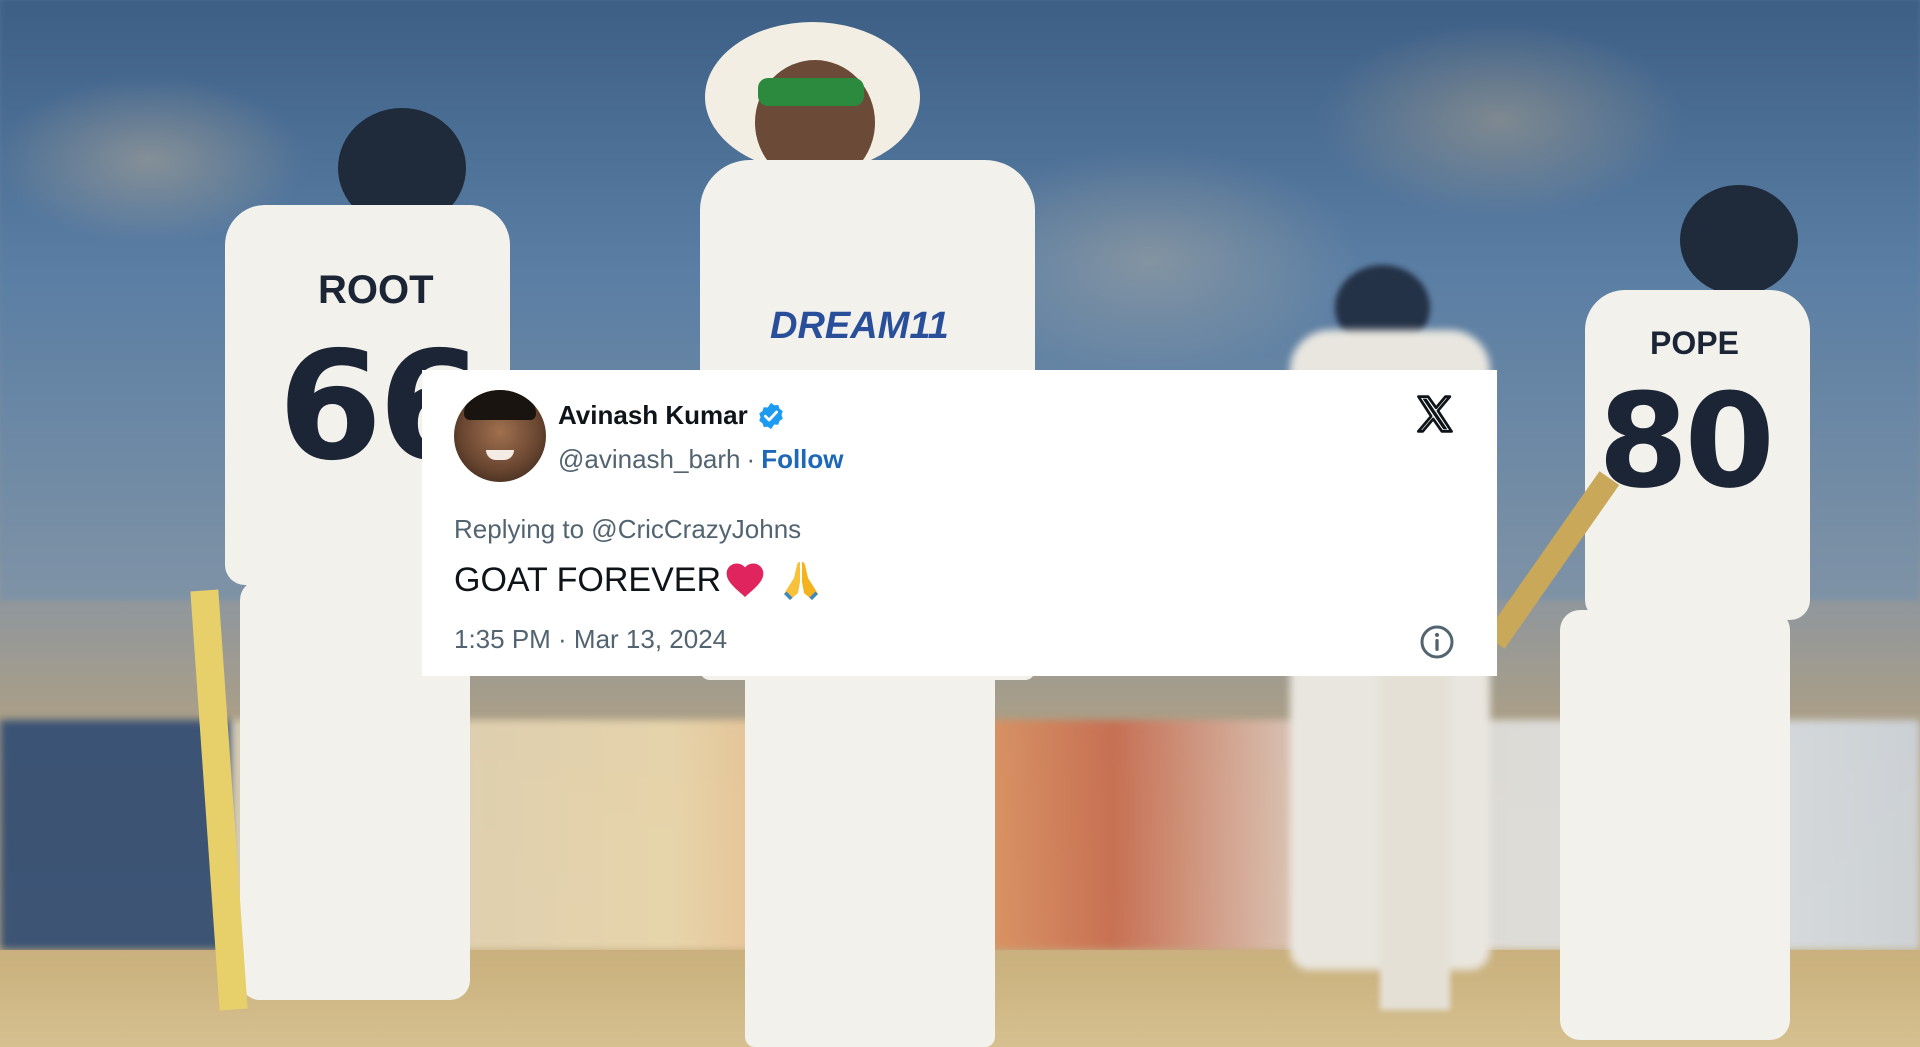  What do you see at coordinates (771, 415) in the screenshot?
I see `verified-badge-icon` at bounding box center [771, 415].